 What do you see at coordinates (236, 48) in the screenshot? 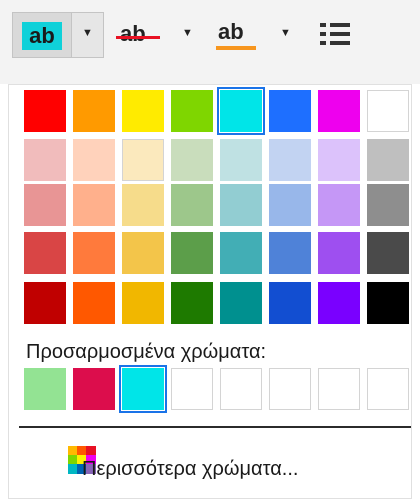
I see `underline-line` at bounding box center [236, 48].